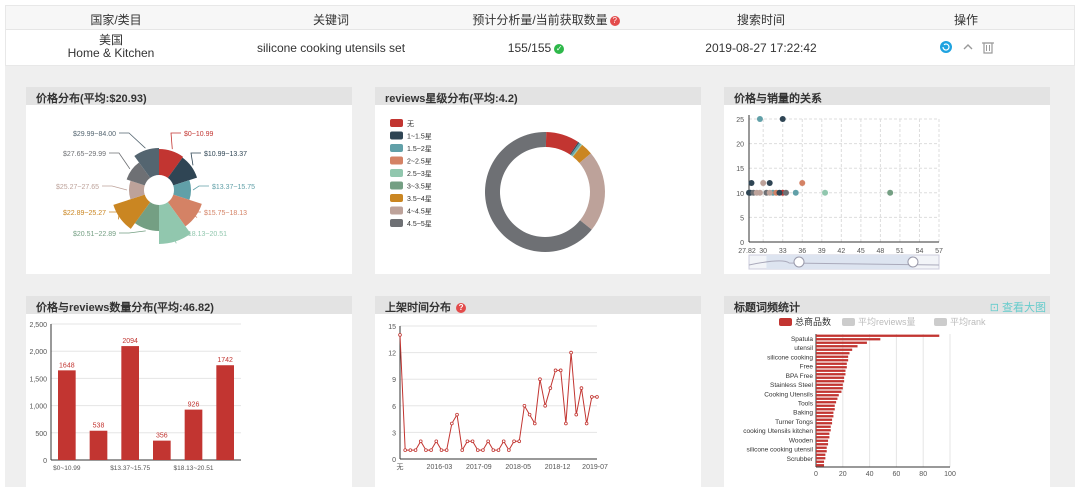 This screenshot has height=492, width=1080. What do you see at coordinates (592, 191) in the screenshot?
I see `donut-slice` at bounding box center [592, 191].